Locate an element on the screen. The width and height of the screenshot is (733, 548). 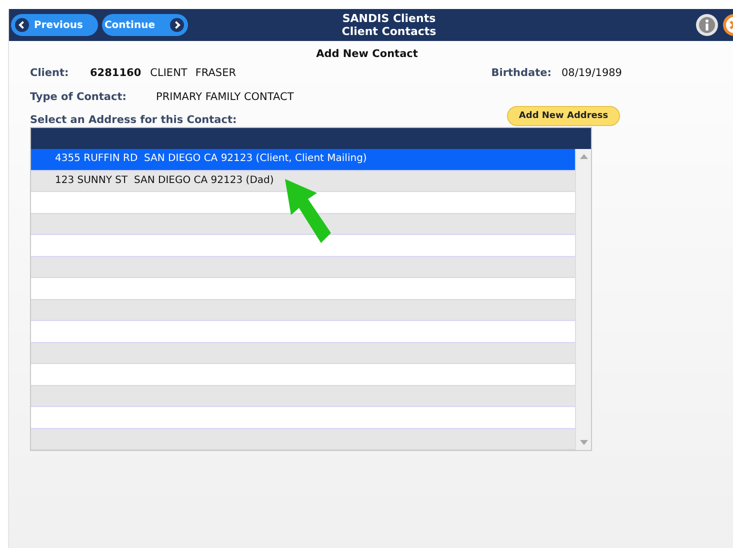
field-label: Type of Contact: is located at coordinates (79, 97).